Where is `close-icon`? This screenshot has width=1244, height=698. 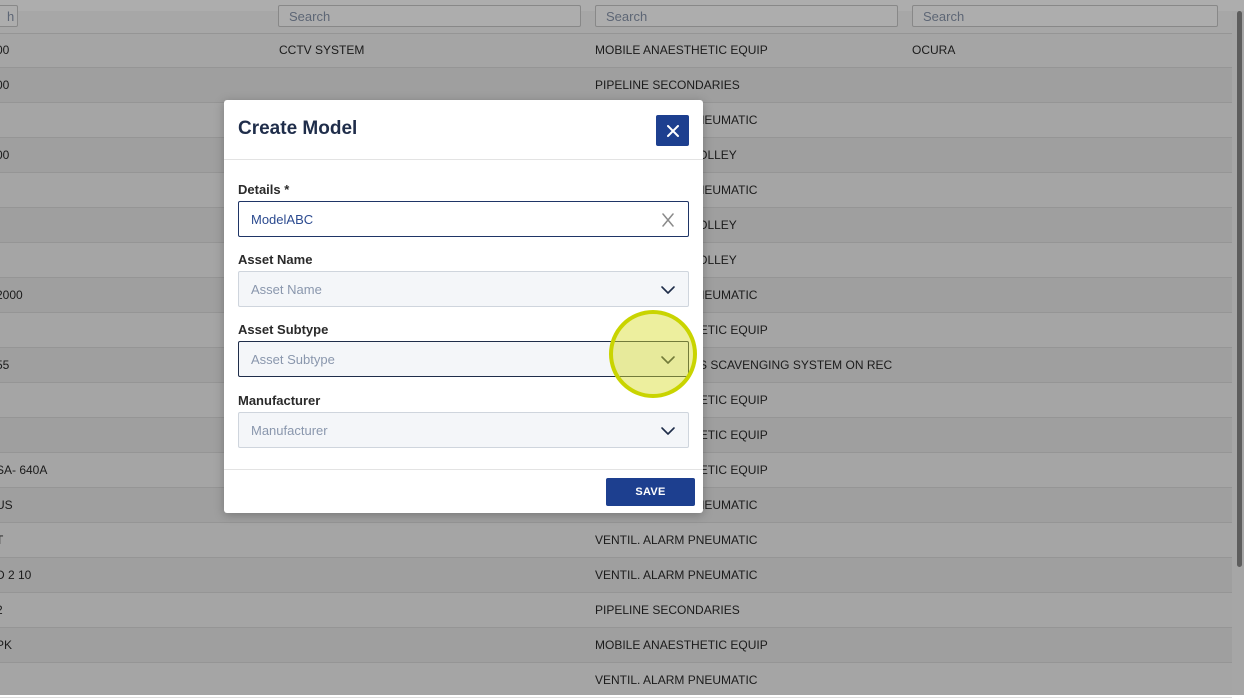
close-icon is located at coordinates (672, 130).